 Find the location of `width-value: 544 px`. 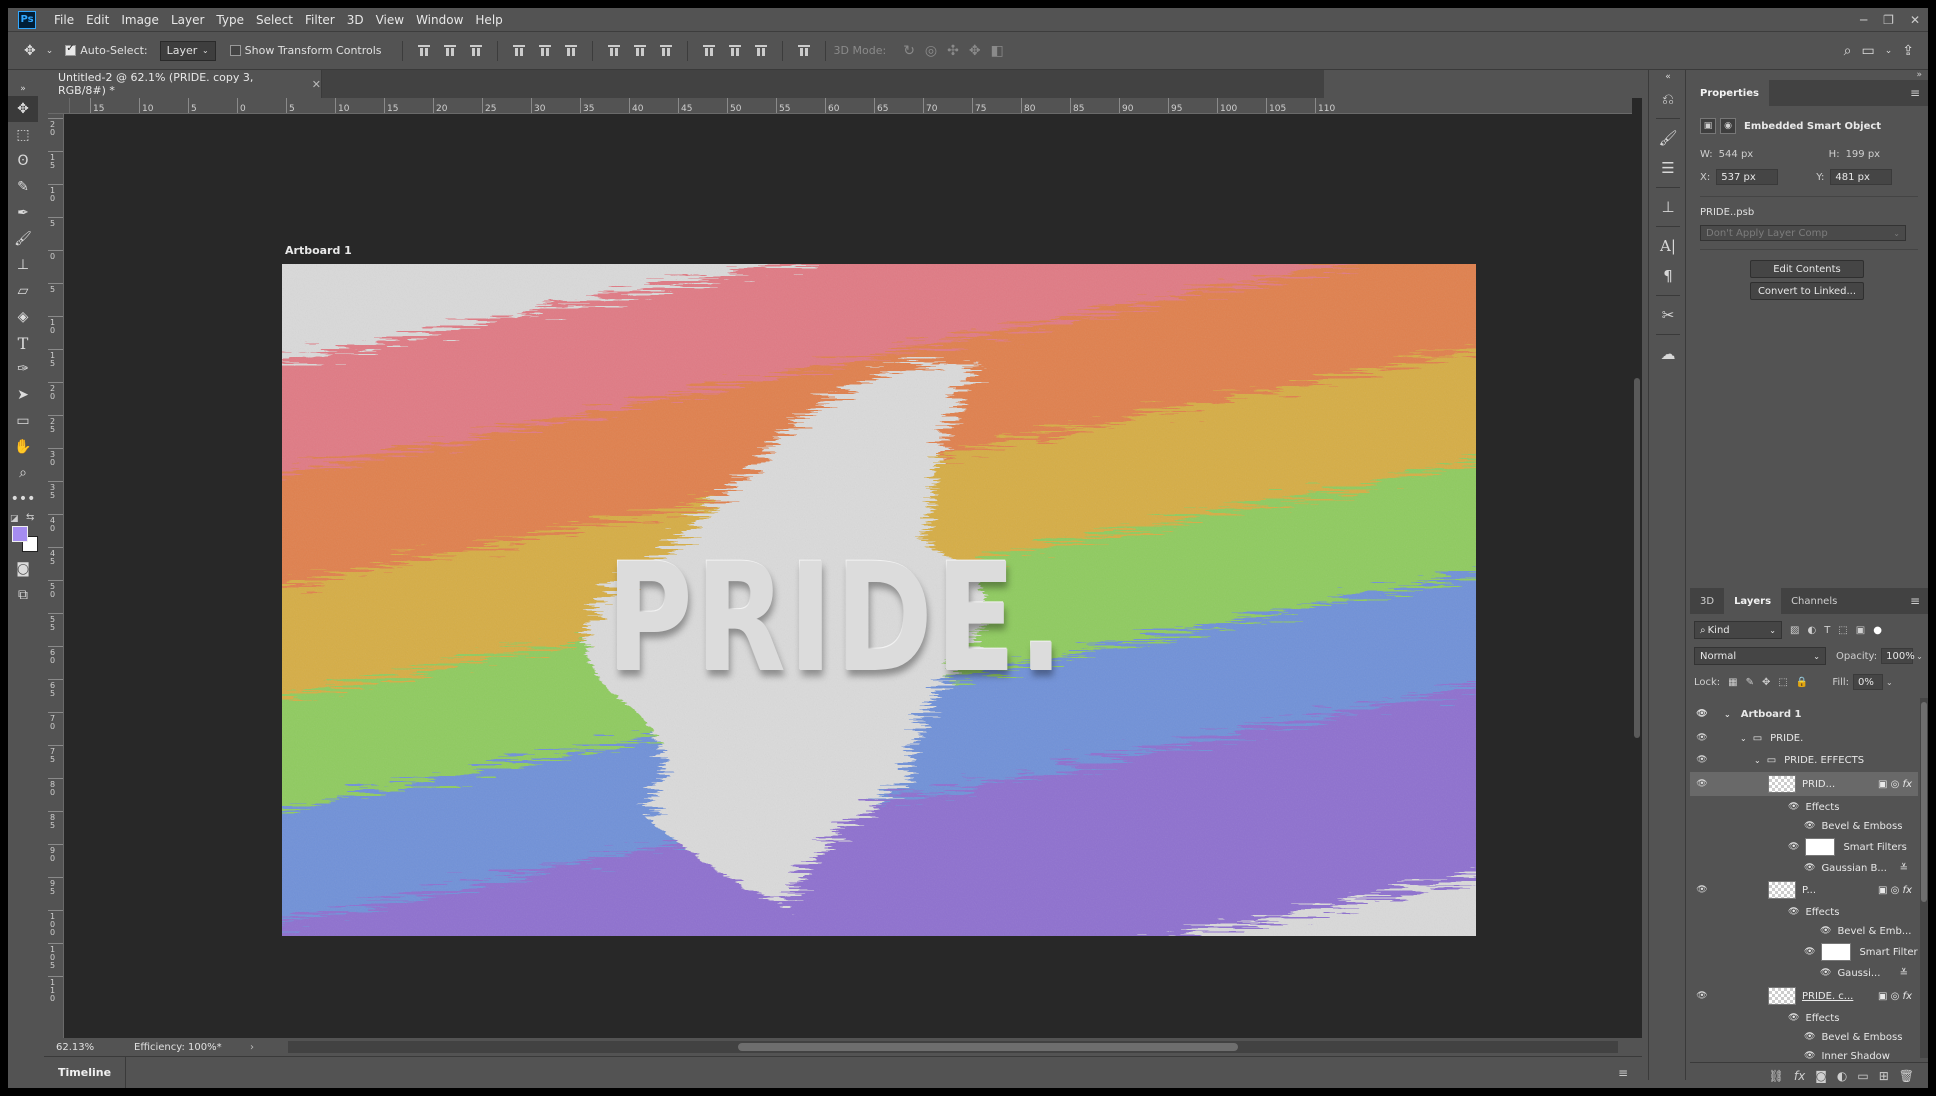

width-value: 544 px is located at coordinates (1755, 154).